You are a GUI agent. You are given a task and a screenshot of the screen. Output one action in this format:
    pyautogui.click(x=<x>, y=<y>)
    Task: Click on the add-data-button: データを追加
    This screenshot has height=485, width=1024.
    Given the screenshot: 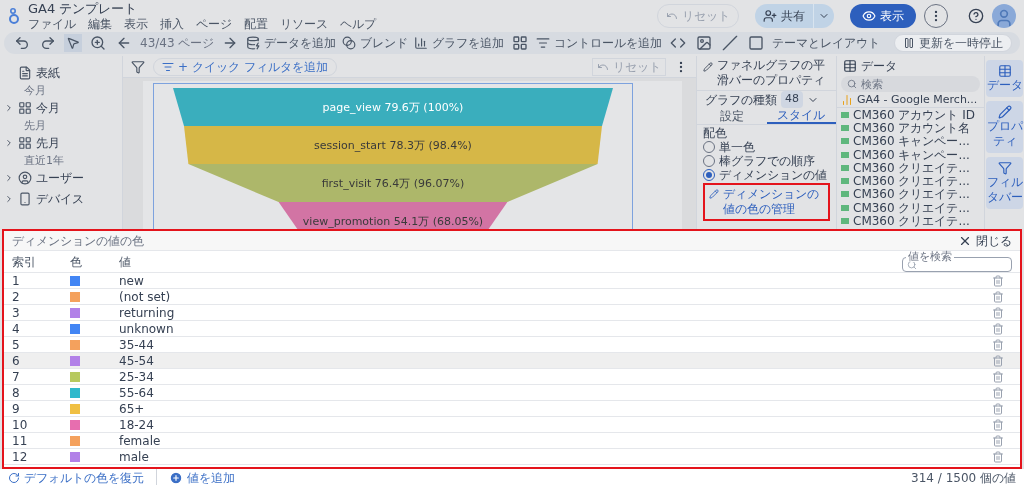 What is the action you would take?
    pyautogui.click(x=291, y=43)
    